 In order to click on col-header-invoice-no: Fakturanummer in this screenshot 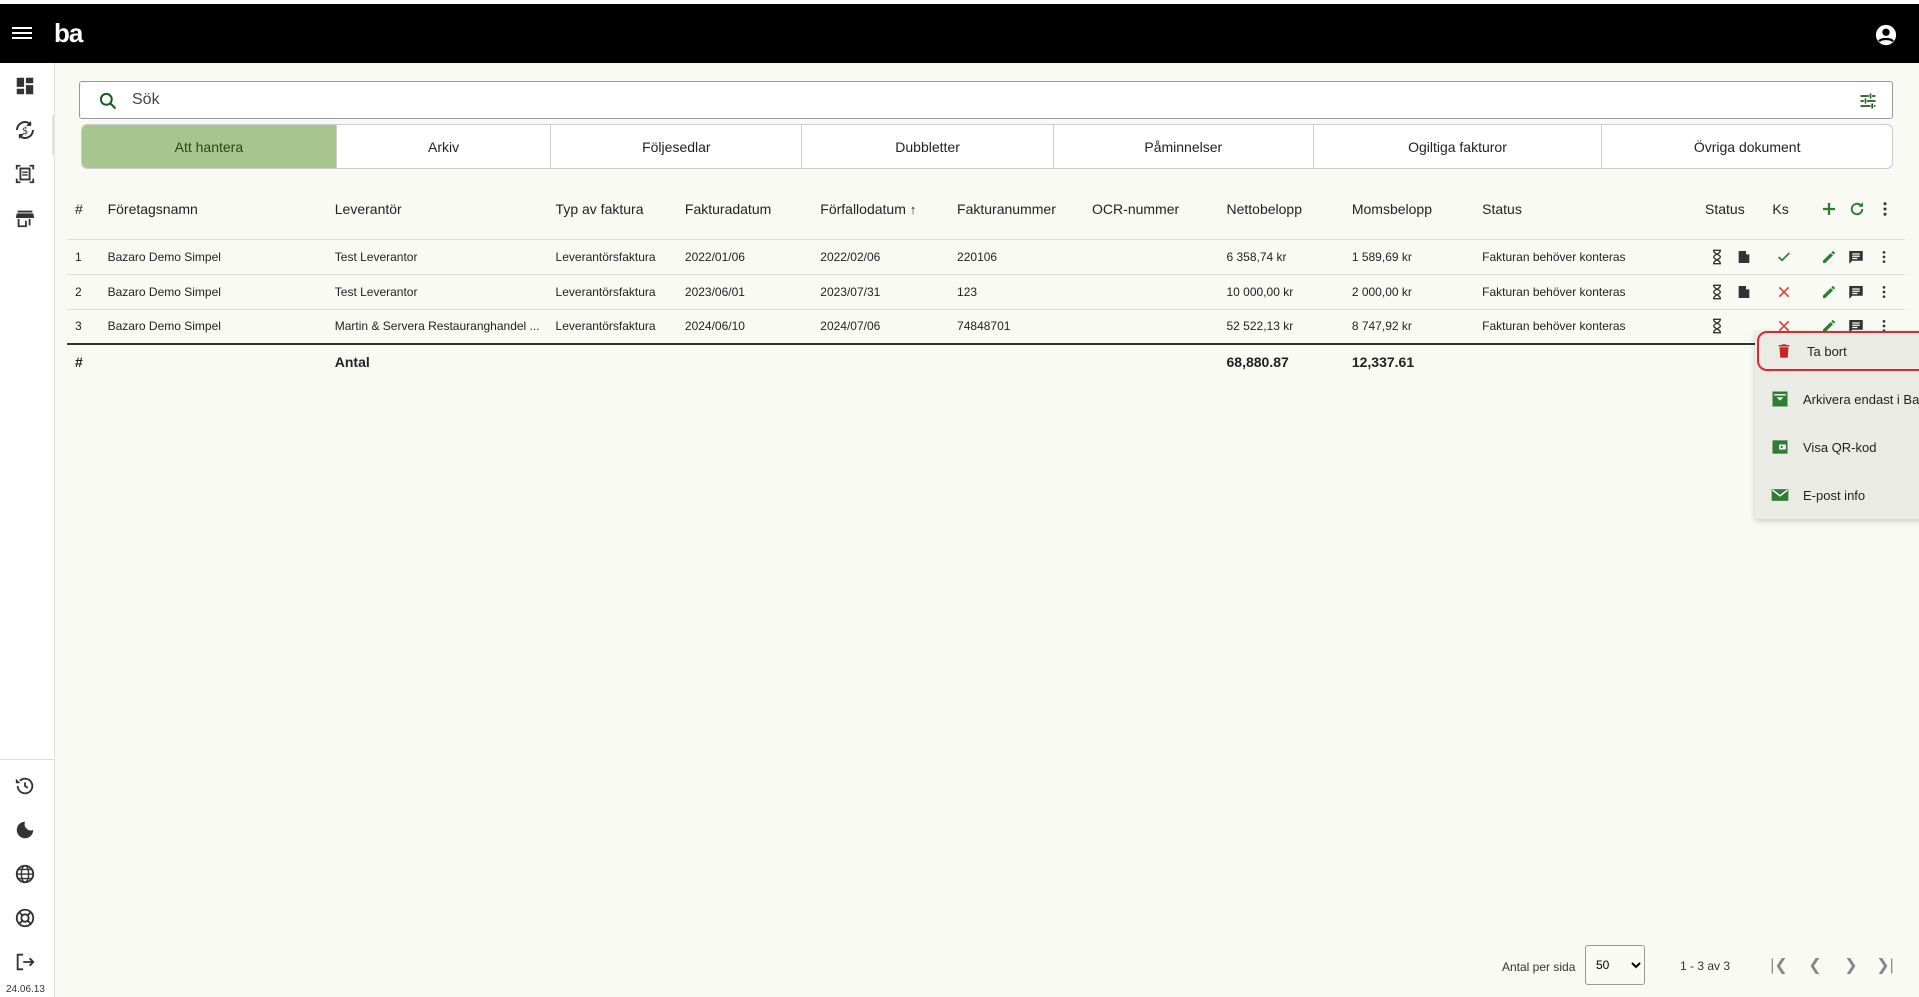, I will do `click(1017, 209)`.